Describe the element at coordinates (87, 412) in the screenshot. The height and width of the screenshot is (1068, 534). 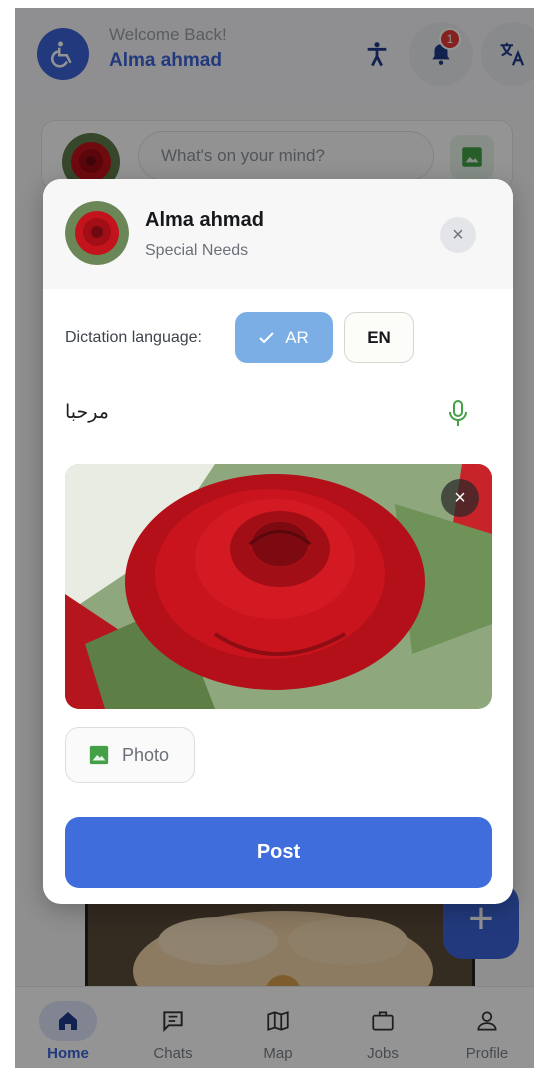
I see `dictated-text: مرحبا` at that location.